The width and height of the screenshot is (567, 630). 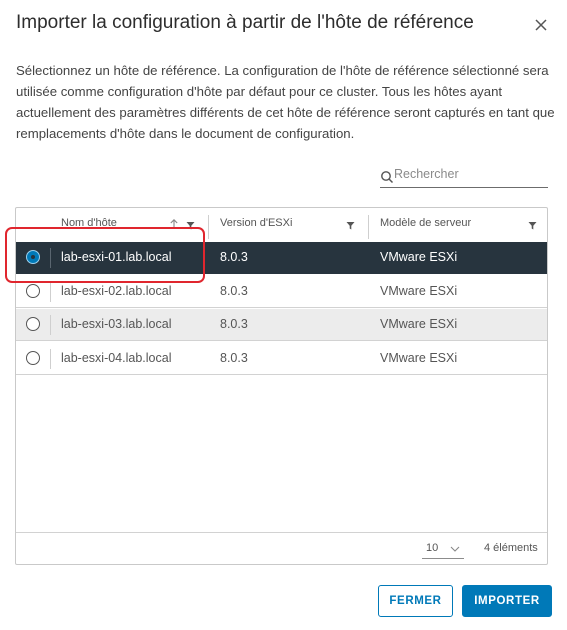 What do you see at coordinates (174, 224) in the screenshot?
I see `sort-arrow-icon` at bounding box center [174, 224].